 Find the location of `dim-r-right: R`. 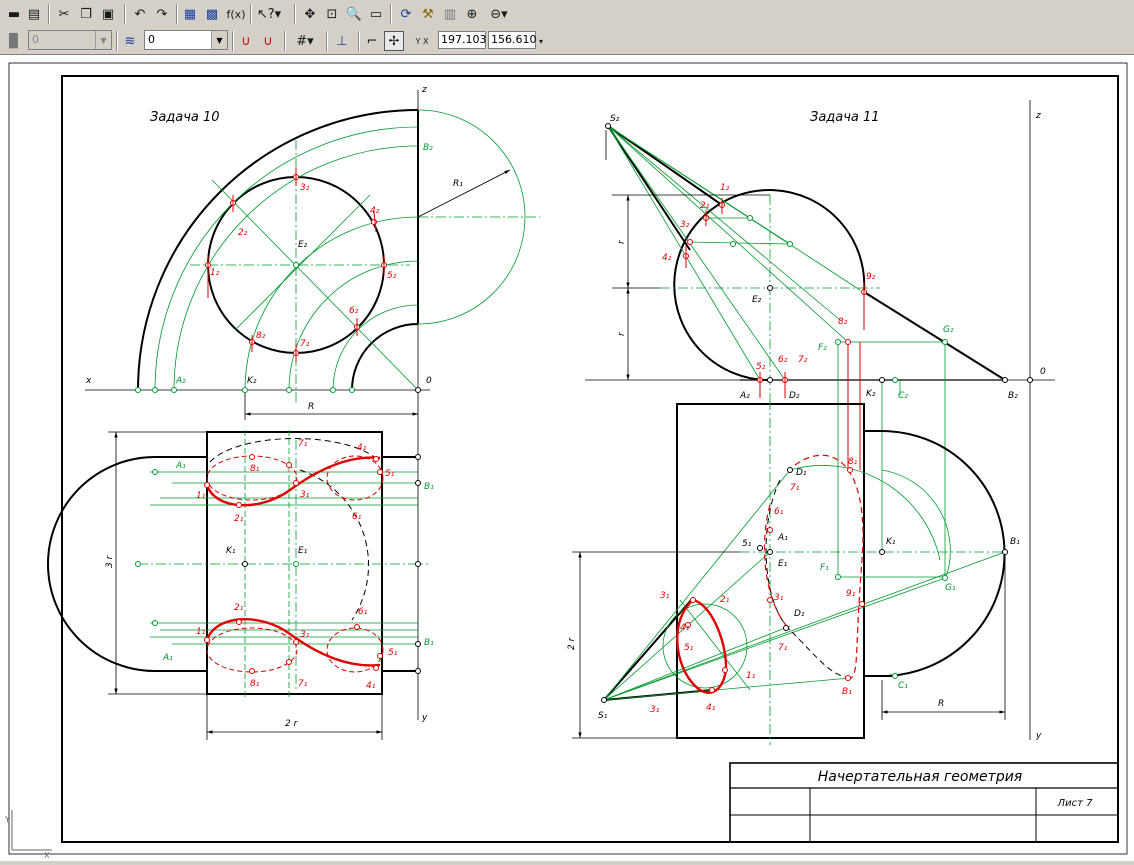

dim-r-right: R is located at coordinates (941, 704).